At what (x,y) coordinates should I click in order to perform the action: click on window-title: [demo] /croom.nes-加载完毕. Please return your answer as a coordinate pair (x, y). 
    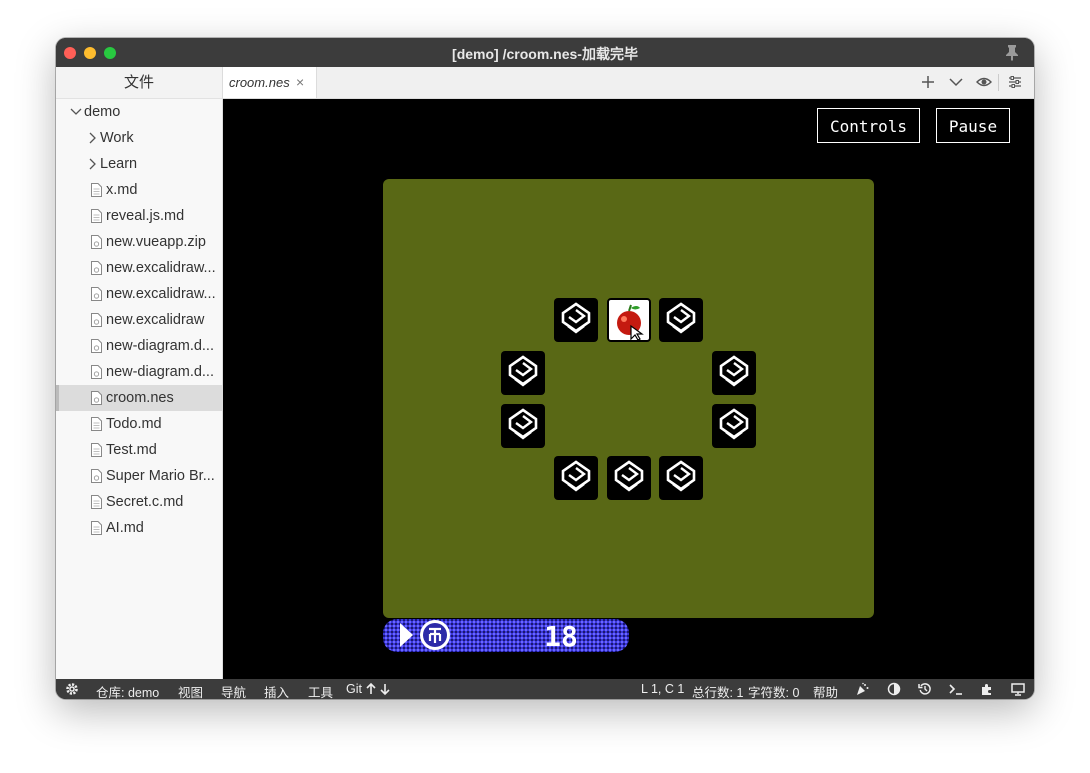
    Looking at the image, I should click on (545, 54).